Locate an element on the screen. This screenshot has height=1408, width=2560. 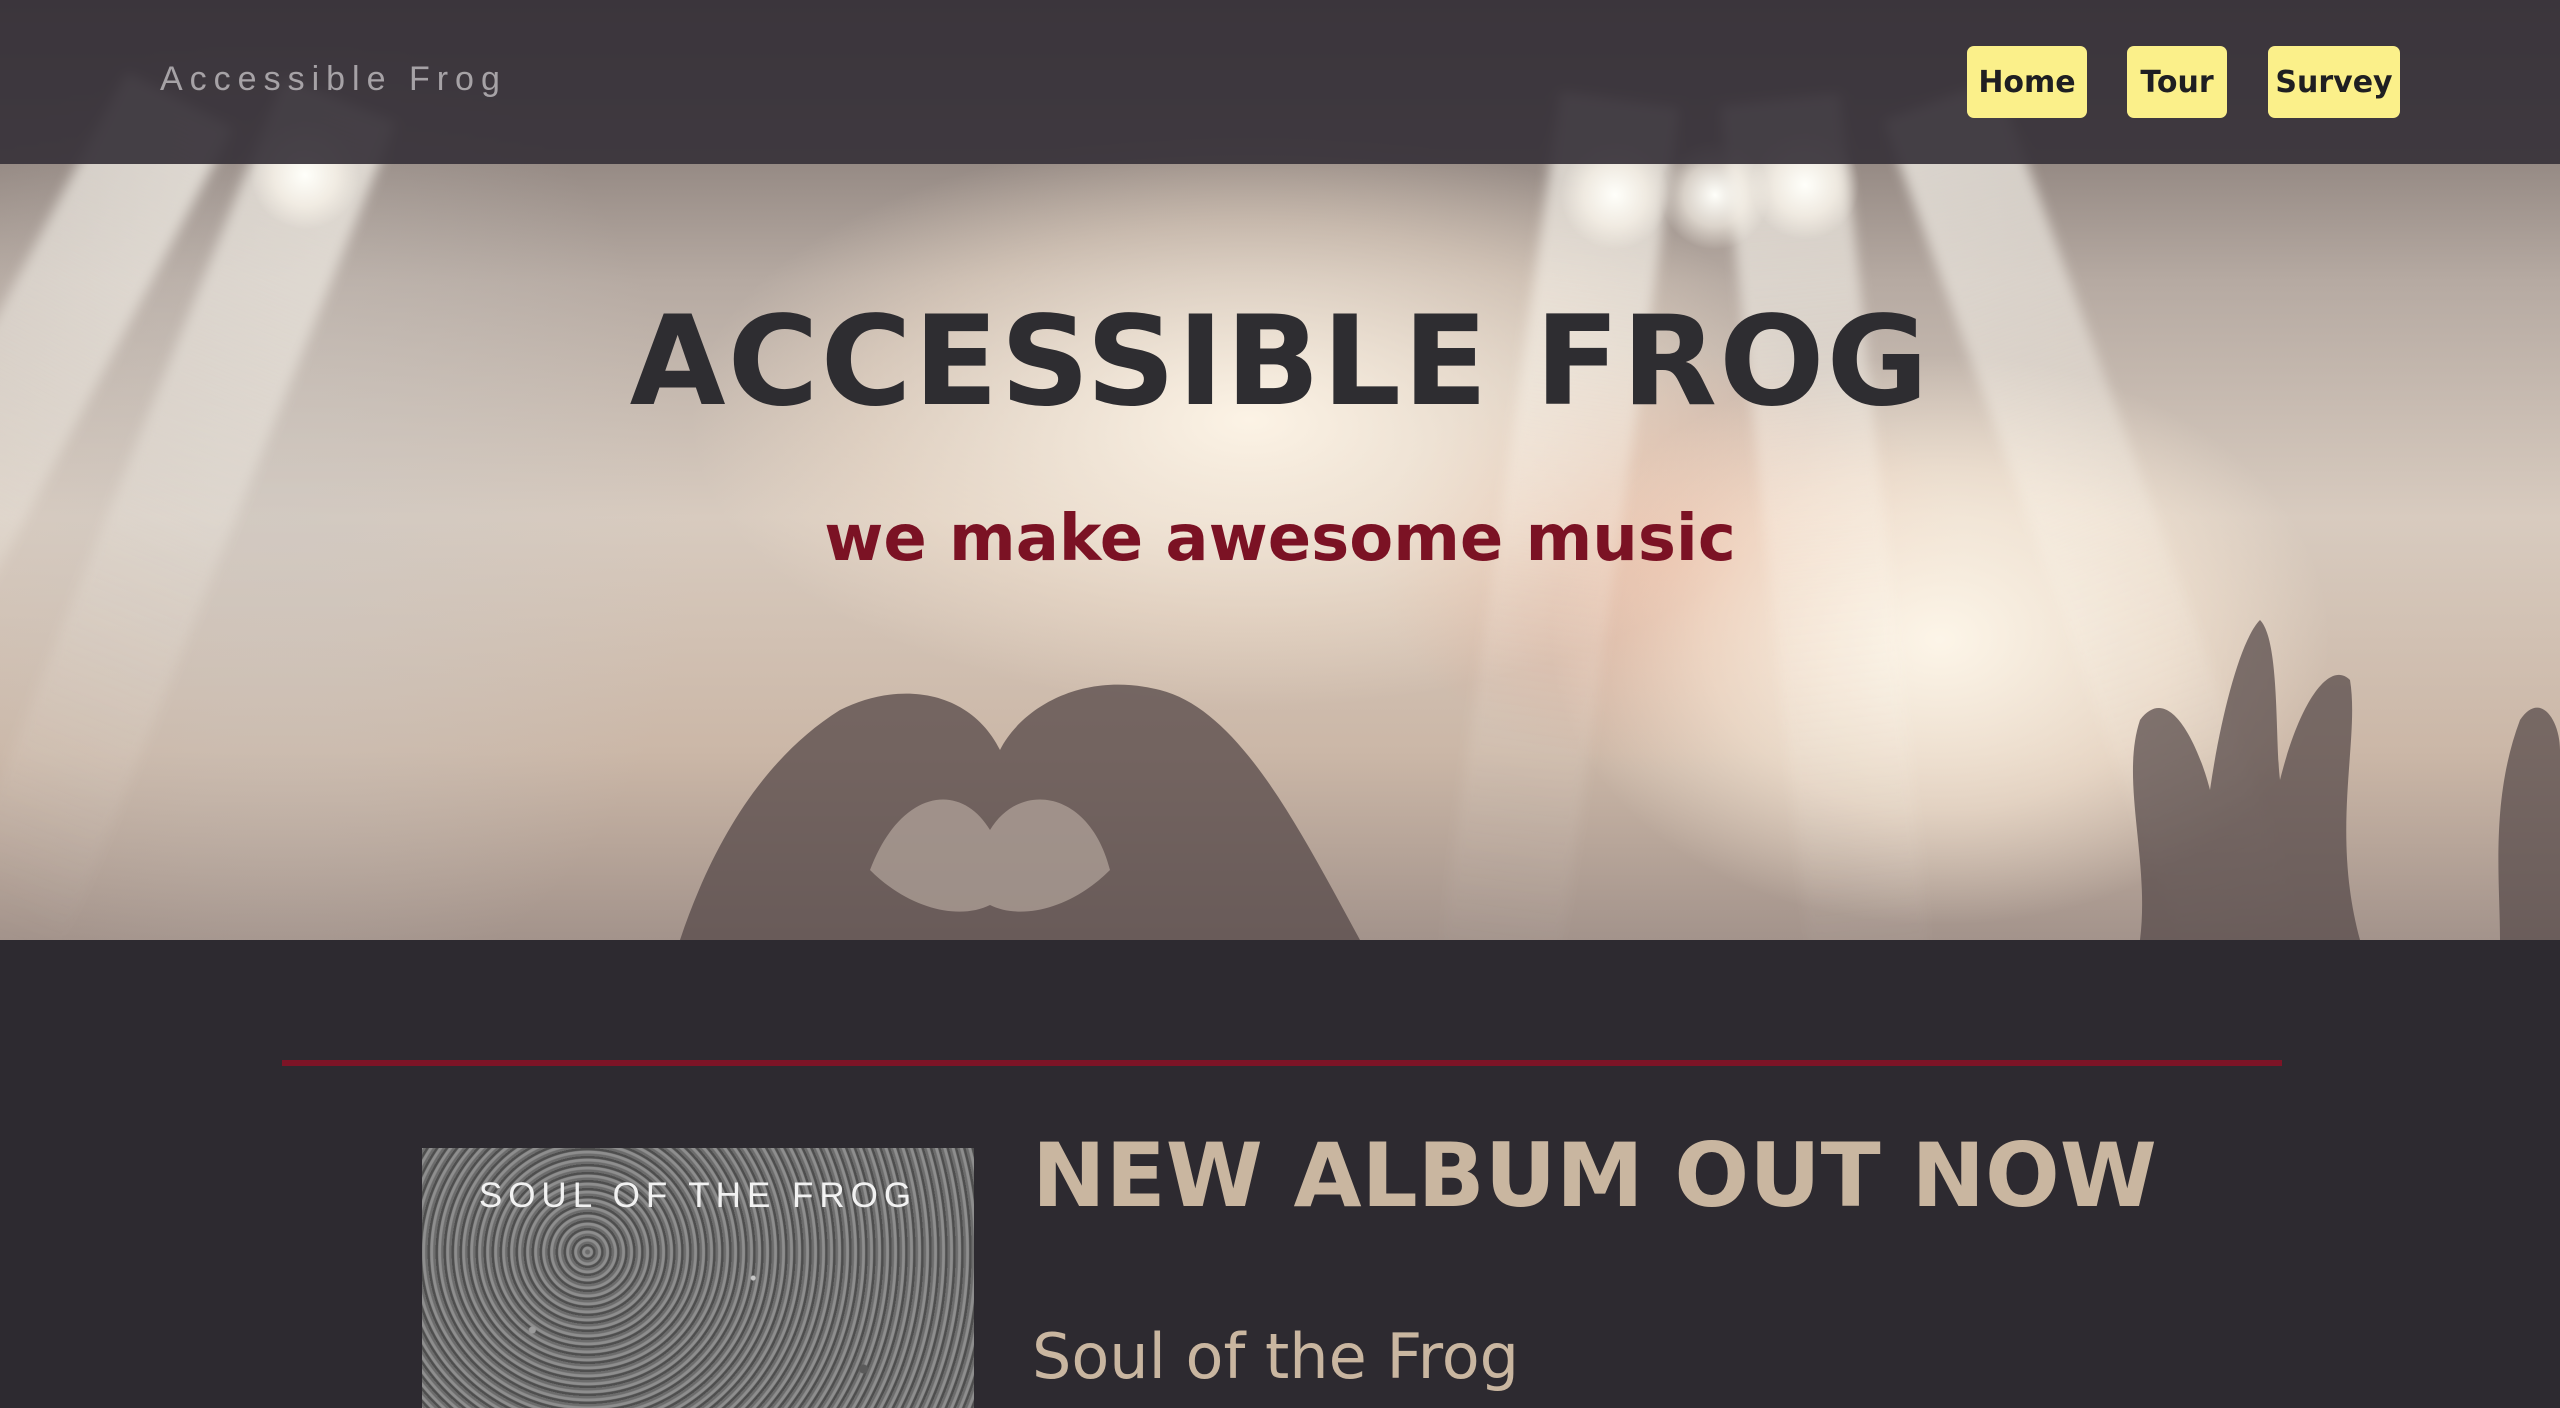
hero-title: ACCESSIBLE FROG is located at coordinates (1280, 362).